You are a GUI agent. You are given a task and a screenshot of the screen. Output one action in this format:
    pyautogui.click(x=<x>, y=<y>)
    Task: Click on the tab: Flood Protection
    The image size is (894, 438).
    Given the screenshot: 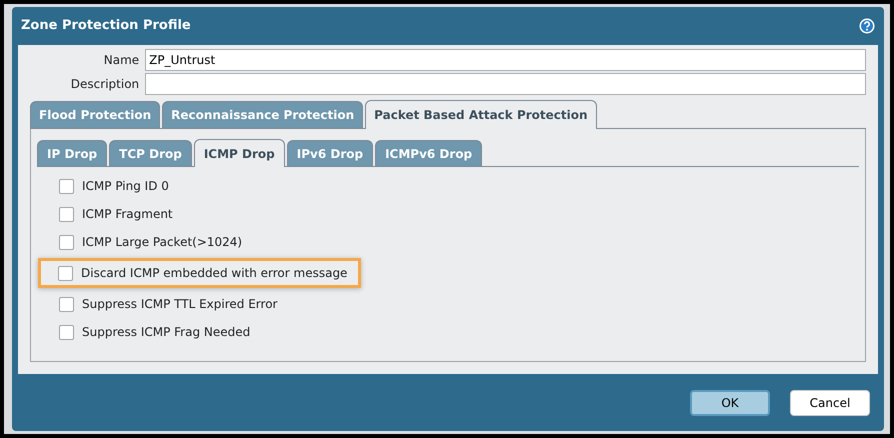 What is the action you would take?
    pyautogui.click(x=95, y=114)
    